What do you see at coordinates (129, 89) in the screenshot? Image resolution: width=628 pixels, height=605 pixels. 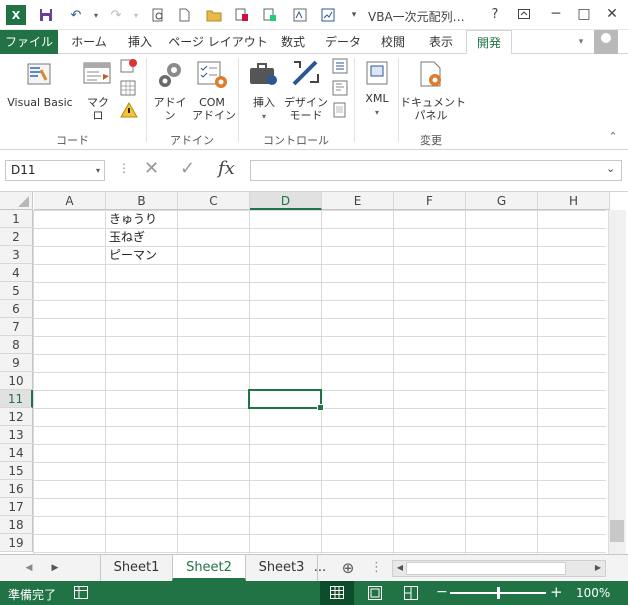 I see `relative-reference-icon` at bounding box center [129, 89].